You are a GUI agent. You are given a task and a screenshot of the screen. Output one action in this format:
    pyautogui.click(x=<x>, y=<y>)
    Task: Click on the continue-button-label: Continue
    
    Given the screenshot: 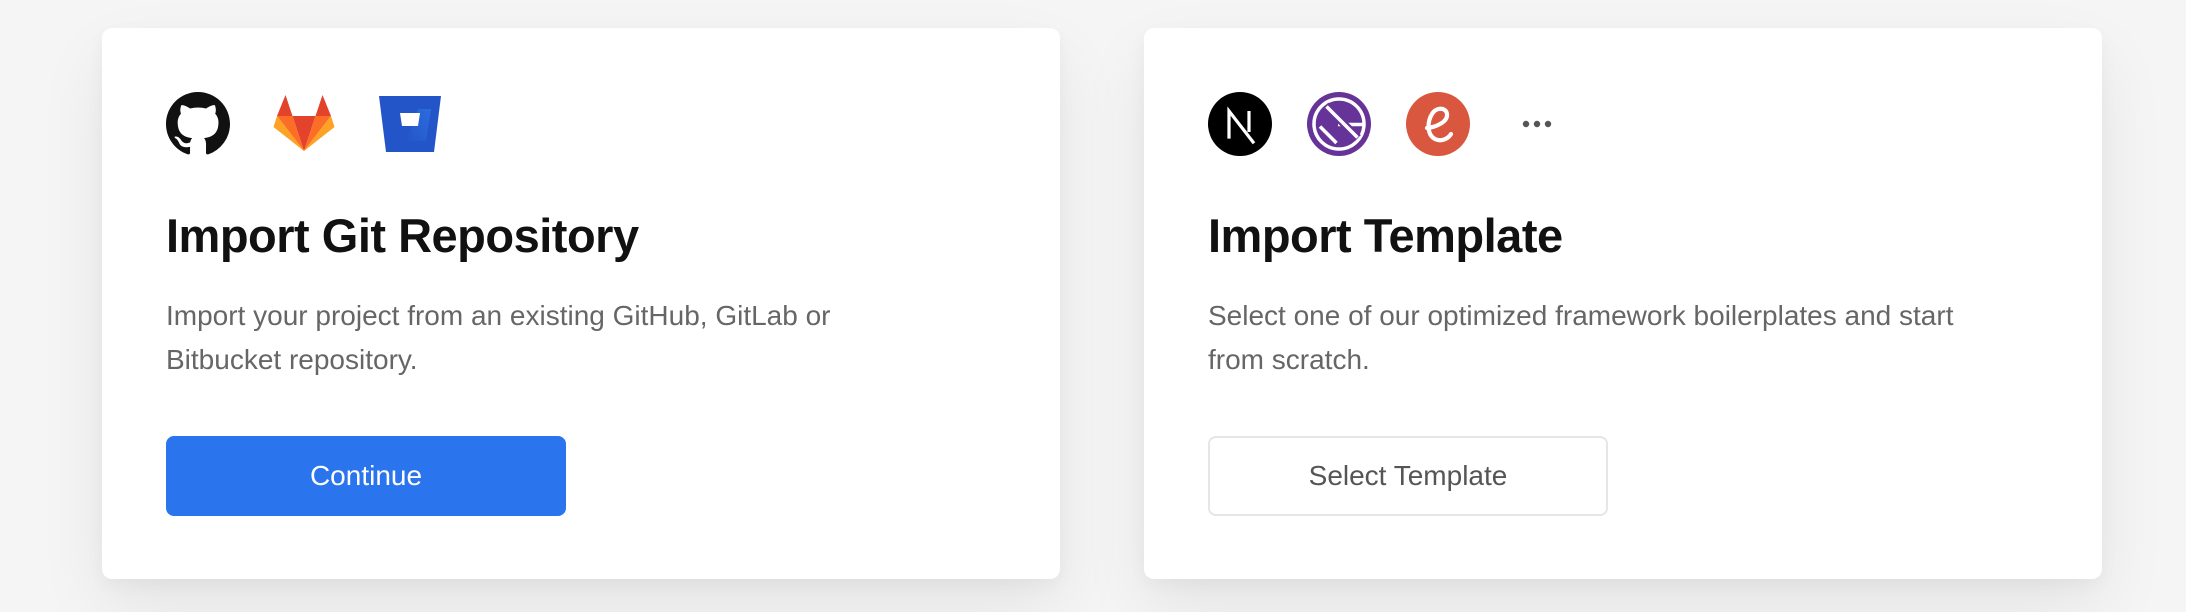 What is the action you would take?
    pyautogui.click(x=366, y=475)
    